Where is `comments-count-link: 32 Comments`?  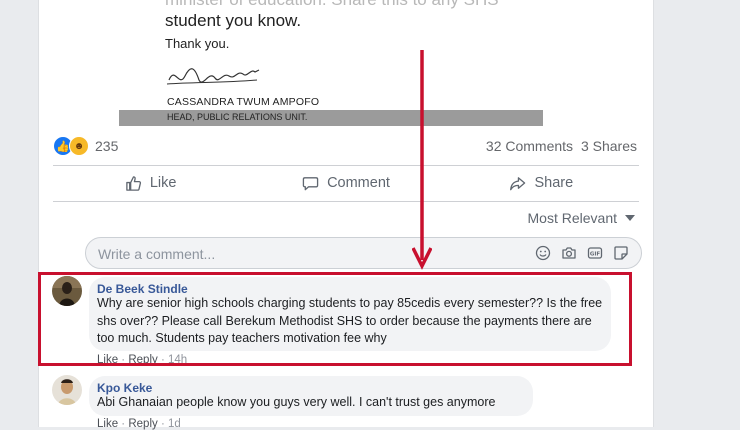
comments-count-link: 32 Comments is located at coordinates (529, 146).